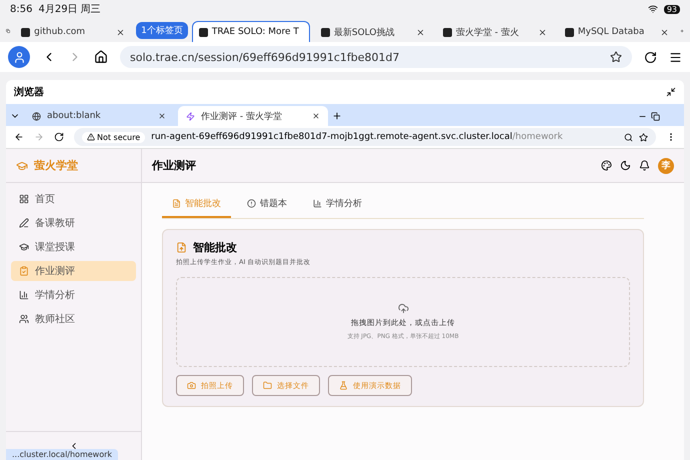  I want to click on tab: 错题本, so click(267, 204).